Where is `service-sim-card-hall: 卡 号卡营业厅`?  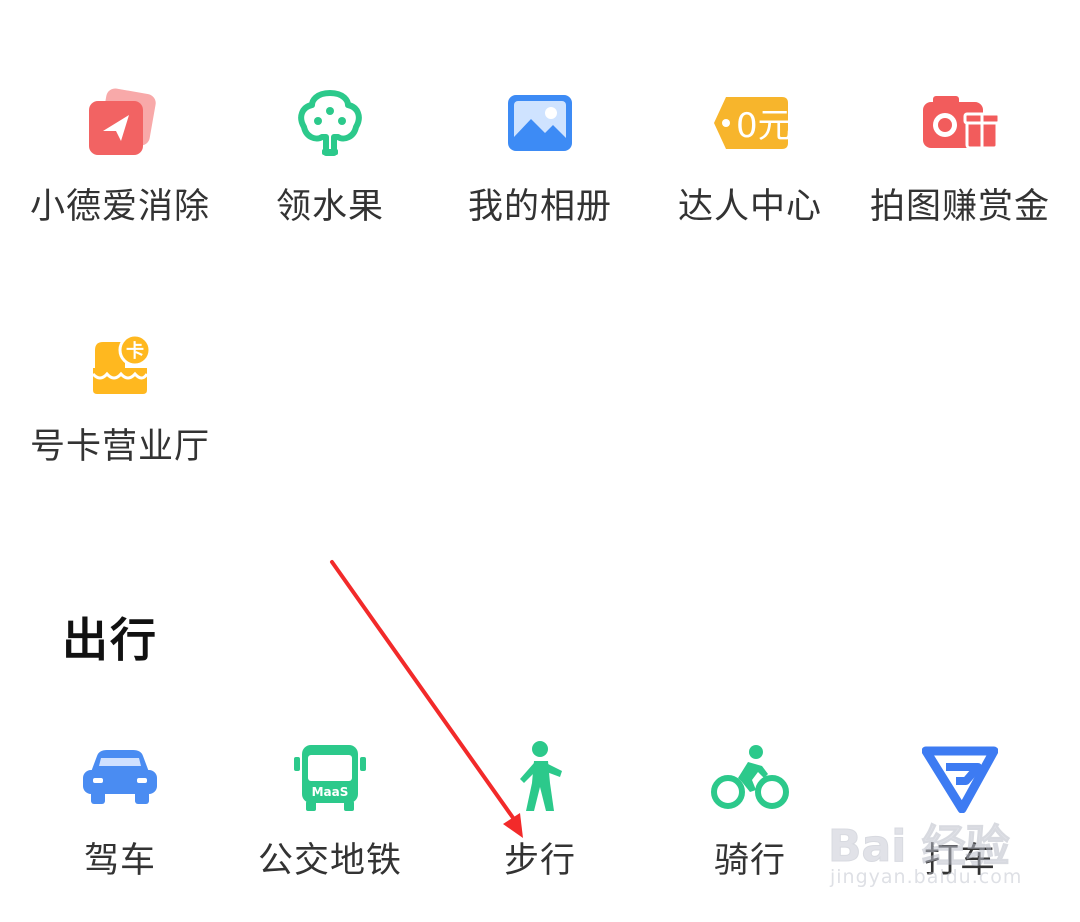 service-sim-card-hall: 卡 号卡营业厅 is located at coordinates (120, 413).